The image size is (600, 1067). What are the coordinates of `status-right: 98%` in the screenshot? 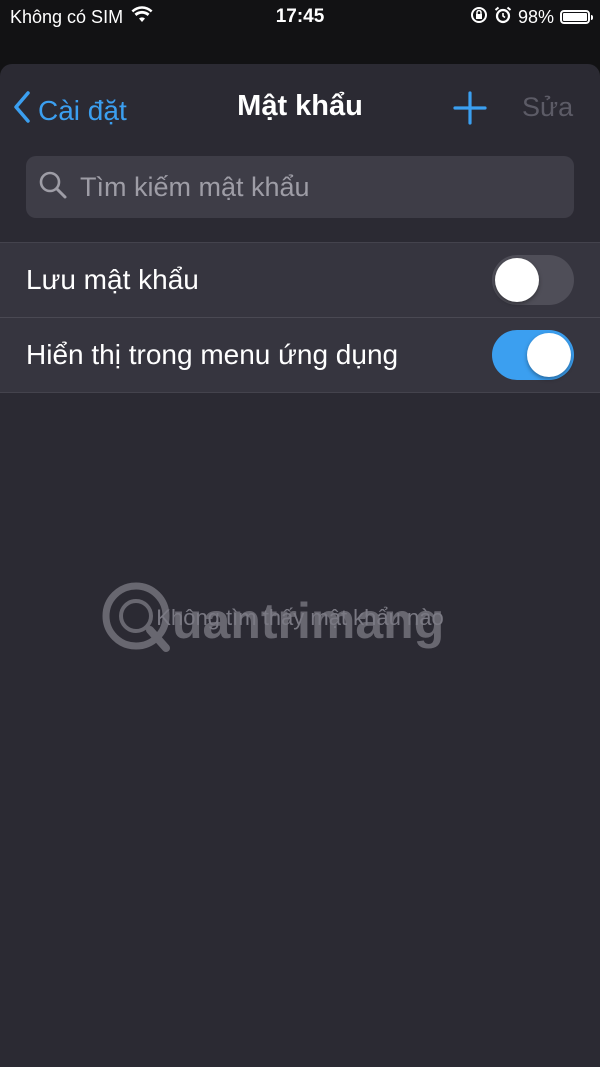 It's located at (531, 17).